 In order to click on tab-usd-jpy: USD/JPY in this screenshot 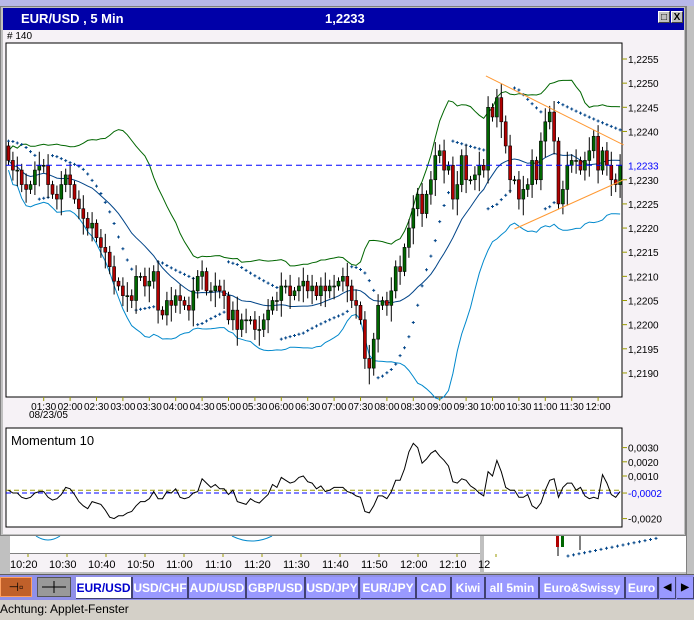, I will do `click(333, 588)`.